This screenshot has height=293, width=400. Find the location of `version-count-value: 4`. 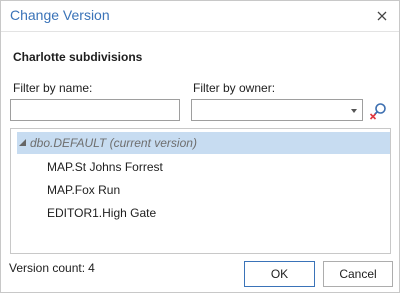

version-count-value: 4 is located at coordinates (91, 268).